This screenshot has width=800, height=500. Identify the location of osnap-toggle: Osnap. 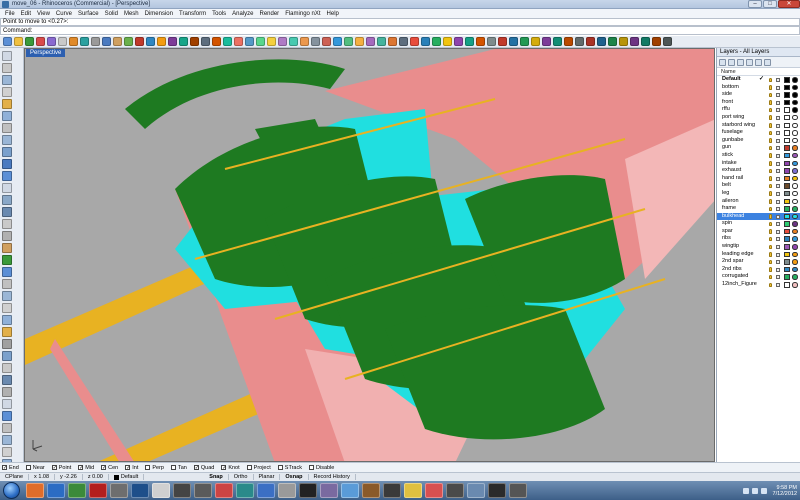
(294, 477).